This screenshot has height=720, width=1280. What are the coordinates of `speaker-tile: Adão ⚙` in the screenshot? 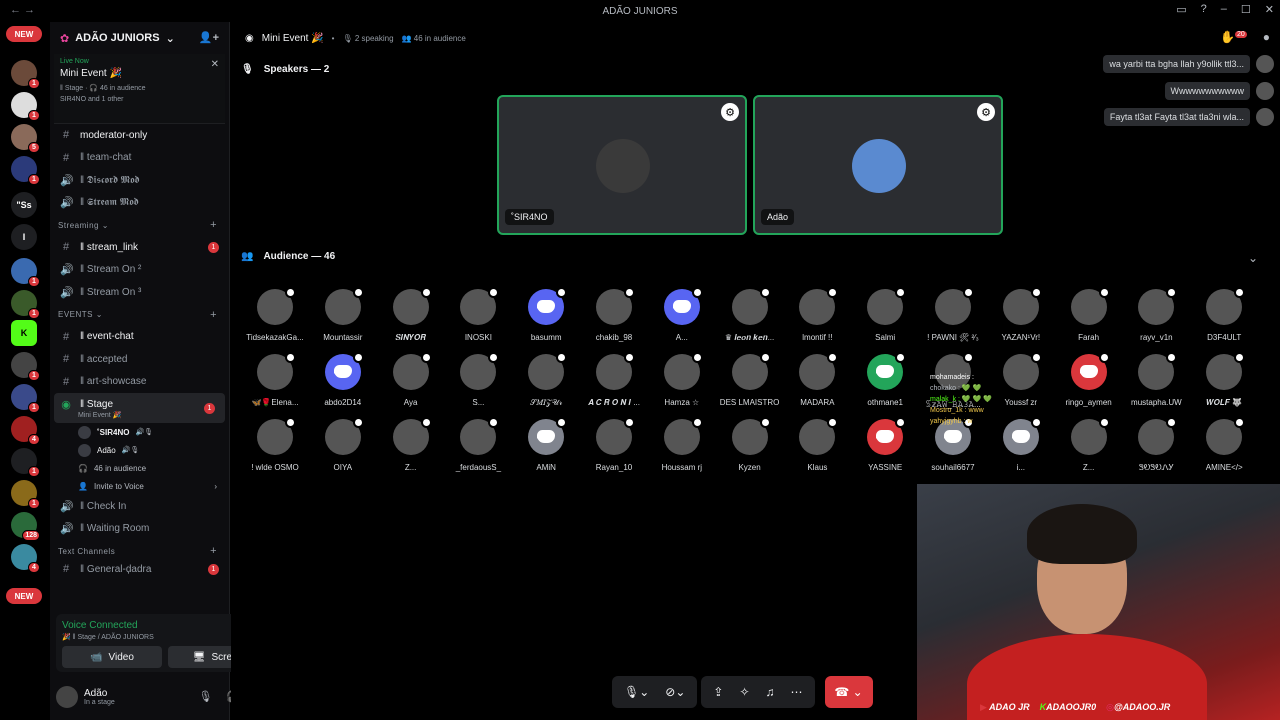 It's located at (878, 165).